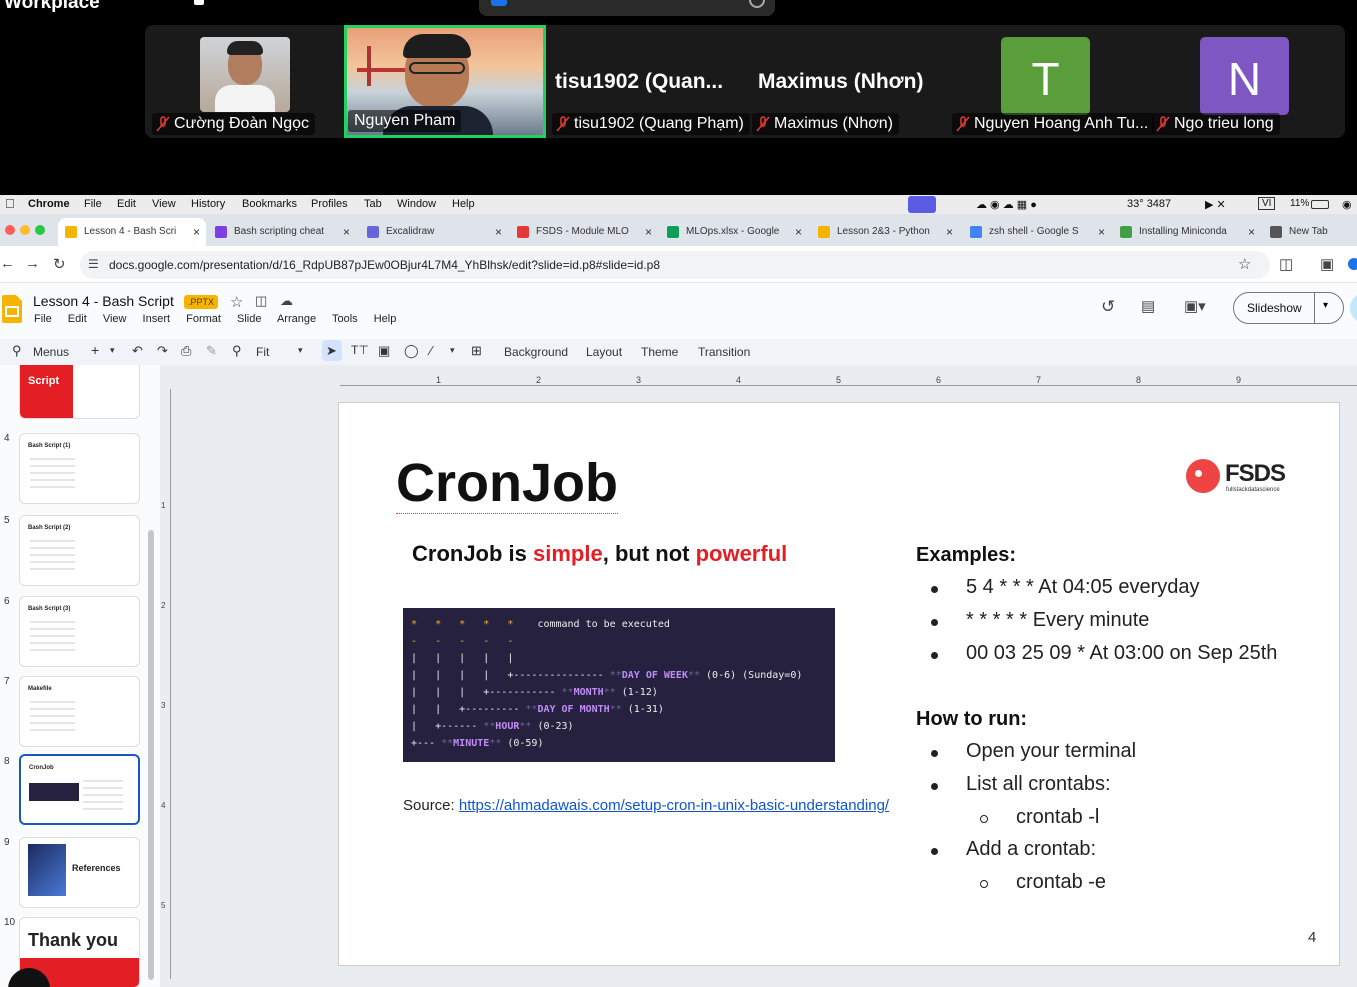  What do you see at coordinates (103, 301) in the screenshot?
I see `document-title: Lesson 4 - Bash Script` at bounding box center [103, 301].